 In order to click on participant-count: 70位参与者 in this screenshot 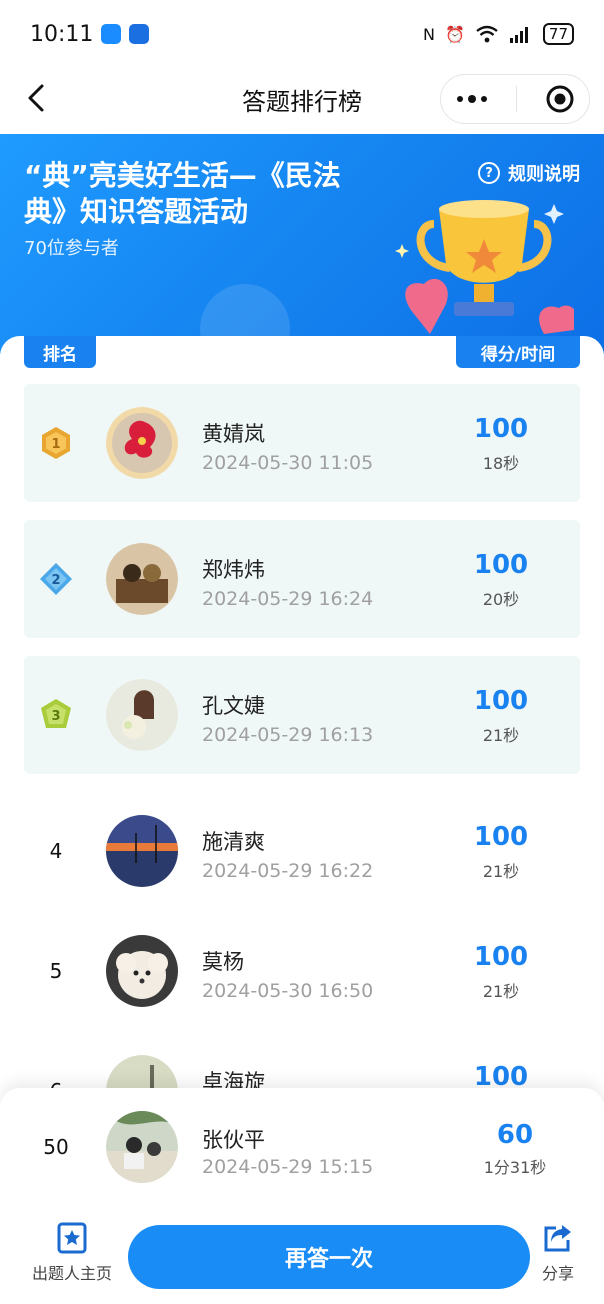, I will do `click(71, 248)`.